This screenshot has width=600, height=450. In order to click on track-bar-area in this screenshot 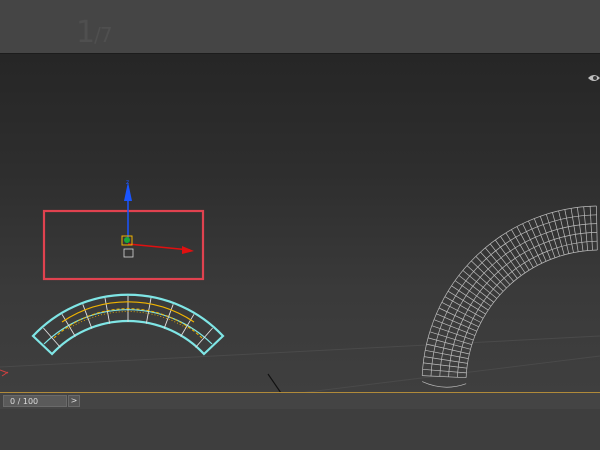, I will do `click(300, 429)`.